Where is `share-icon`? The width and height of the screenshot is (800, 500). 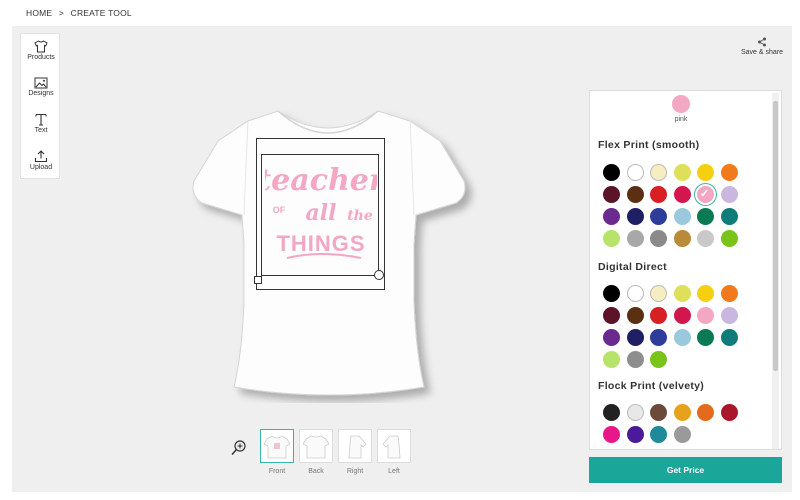 share-icon is located at coordinates (762, 42).